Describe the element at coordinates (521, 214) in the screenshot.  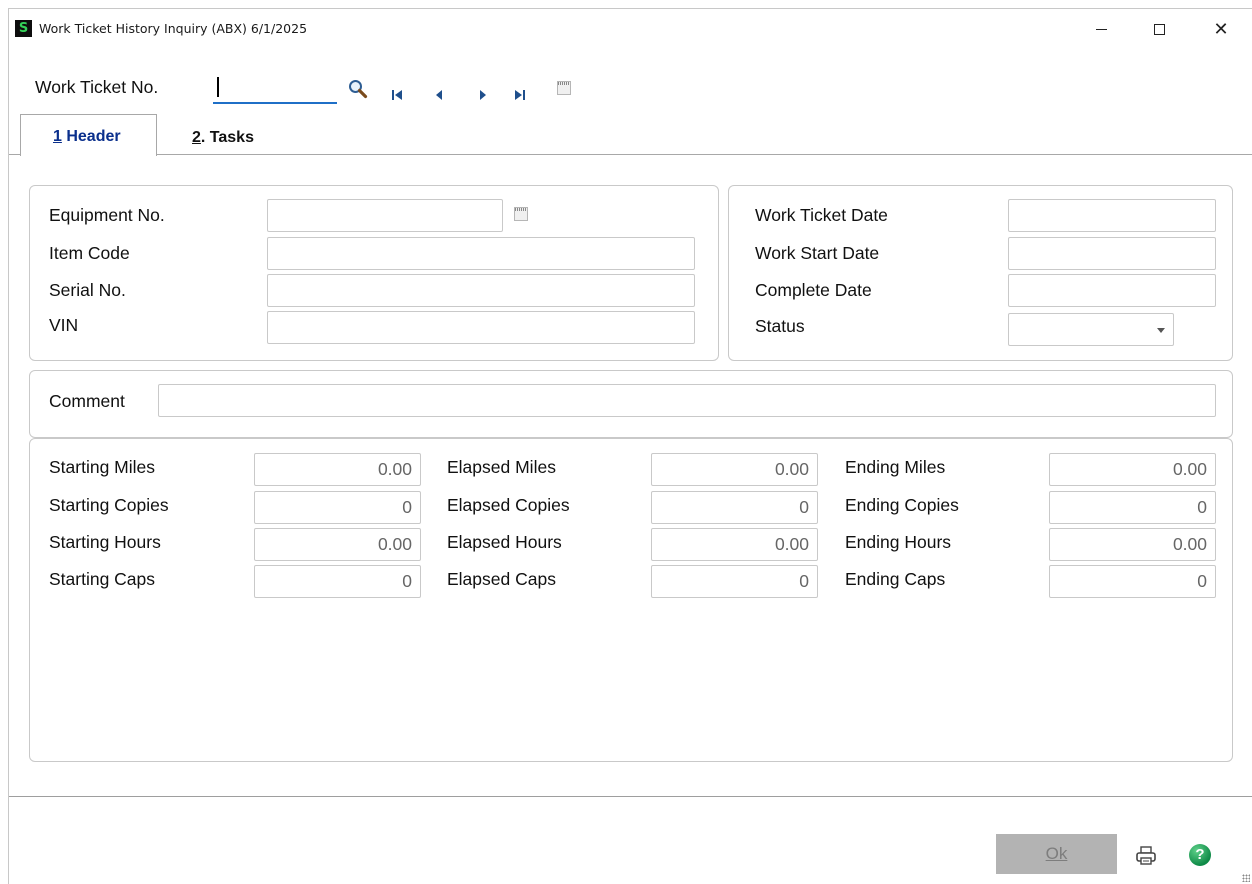
I see `equipment-notes-icon` at that location.